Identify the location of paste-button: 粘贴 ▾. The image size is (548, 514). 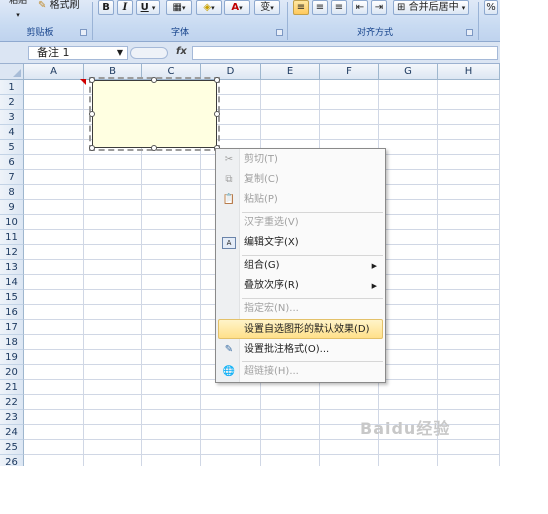
(18, 12).